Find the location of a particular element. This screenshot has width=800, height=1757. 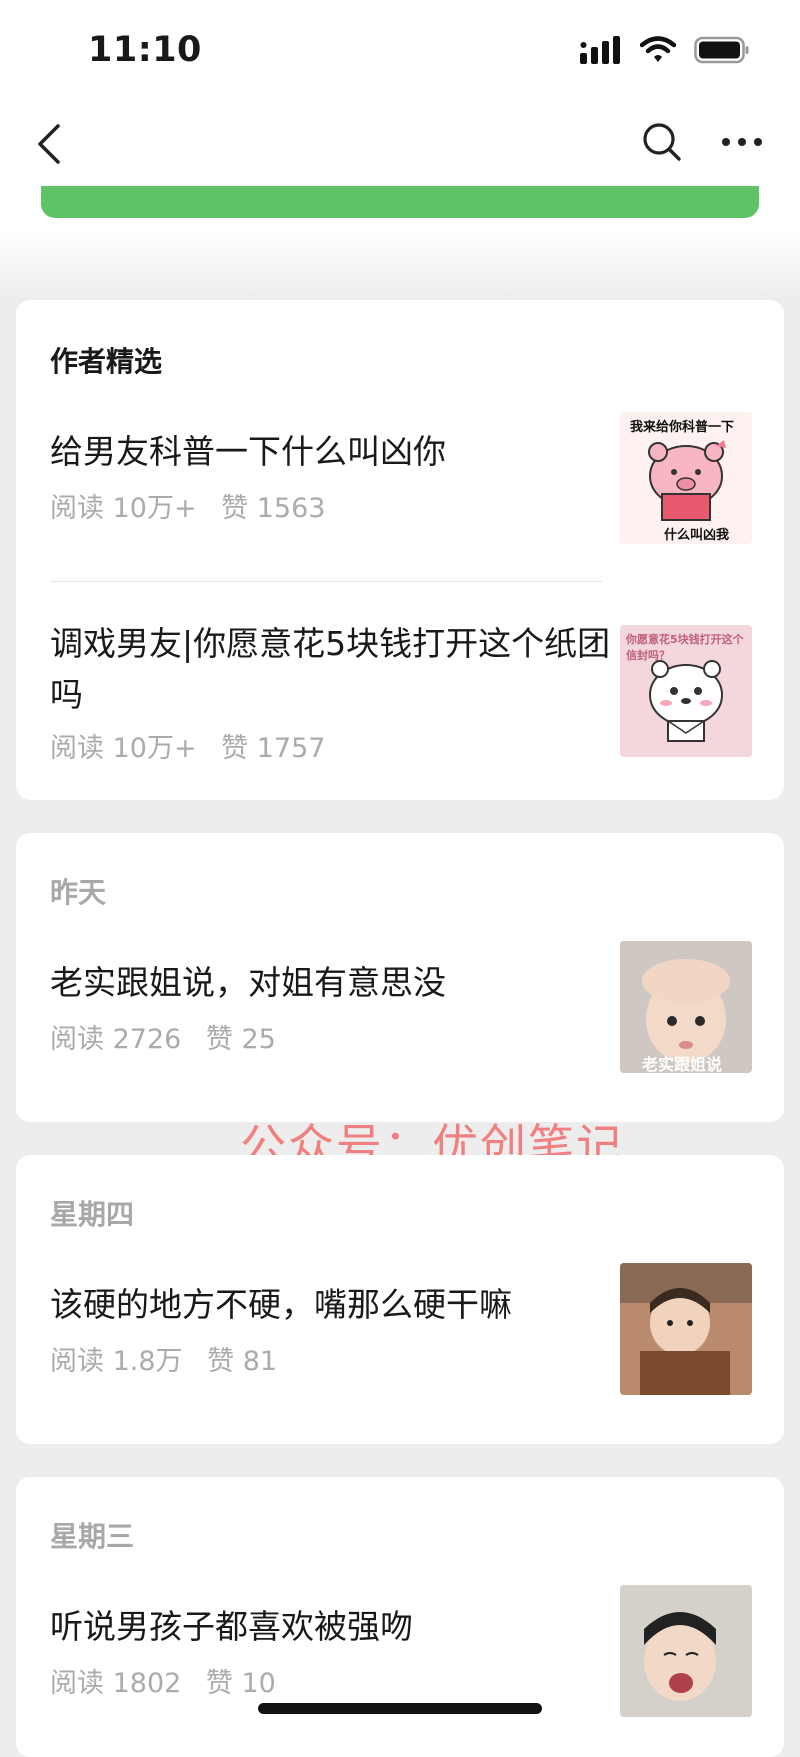

article-meta: 阅读 1.8万 赞 81 is located at coordinates (171, 1358).